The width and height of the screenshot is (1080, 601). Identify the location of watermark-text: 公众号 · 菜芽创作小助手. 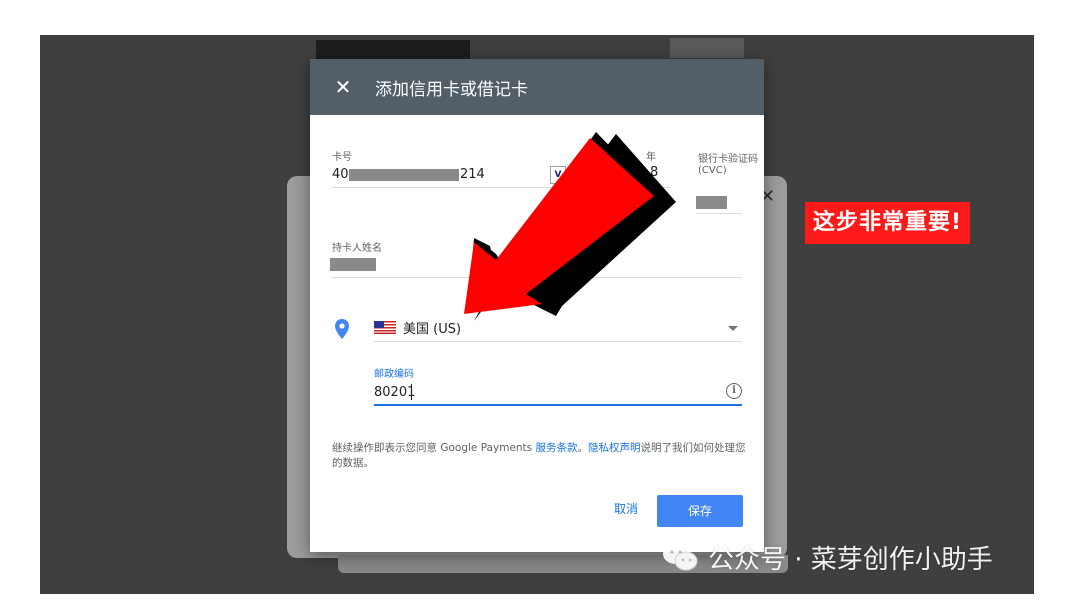
(850, 559).